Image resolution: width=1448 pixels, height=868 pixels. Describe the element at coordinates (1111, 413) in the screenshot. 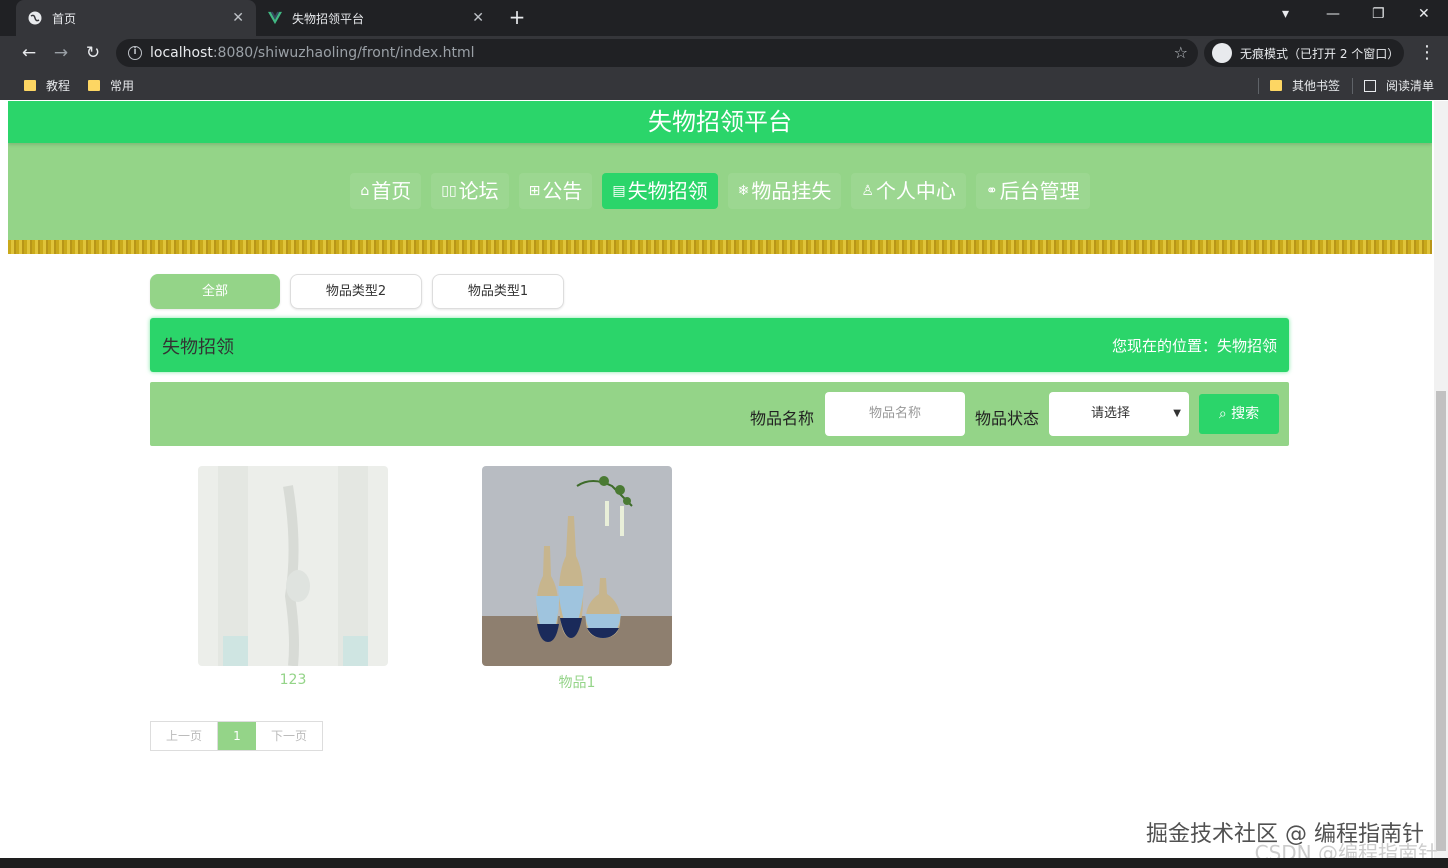

I see `status-selected-value: 请选择` at that location.